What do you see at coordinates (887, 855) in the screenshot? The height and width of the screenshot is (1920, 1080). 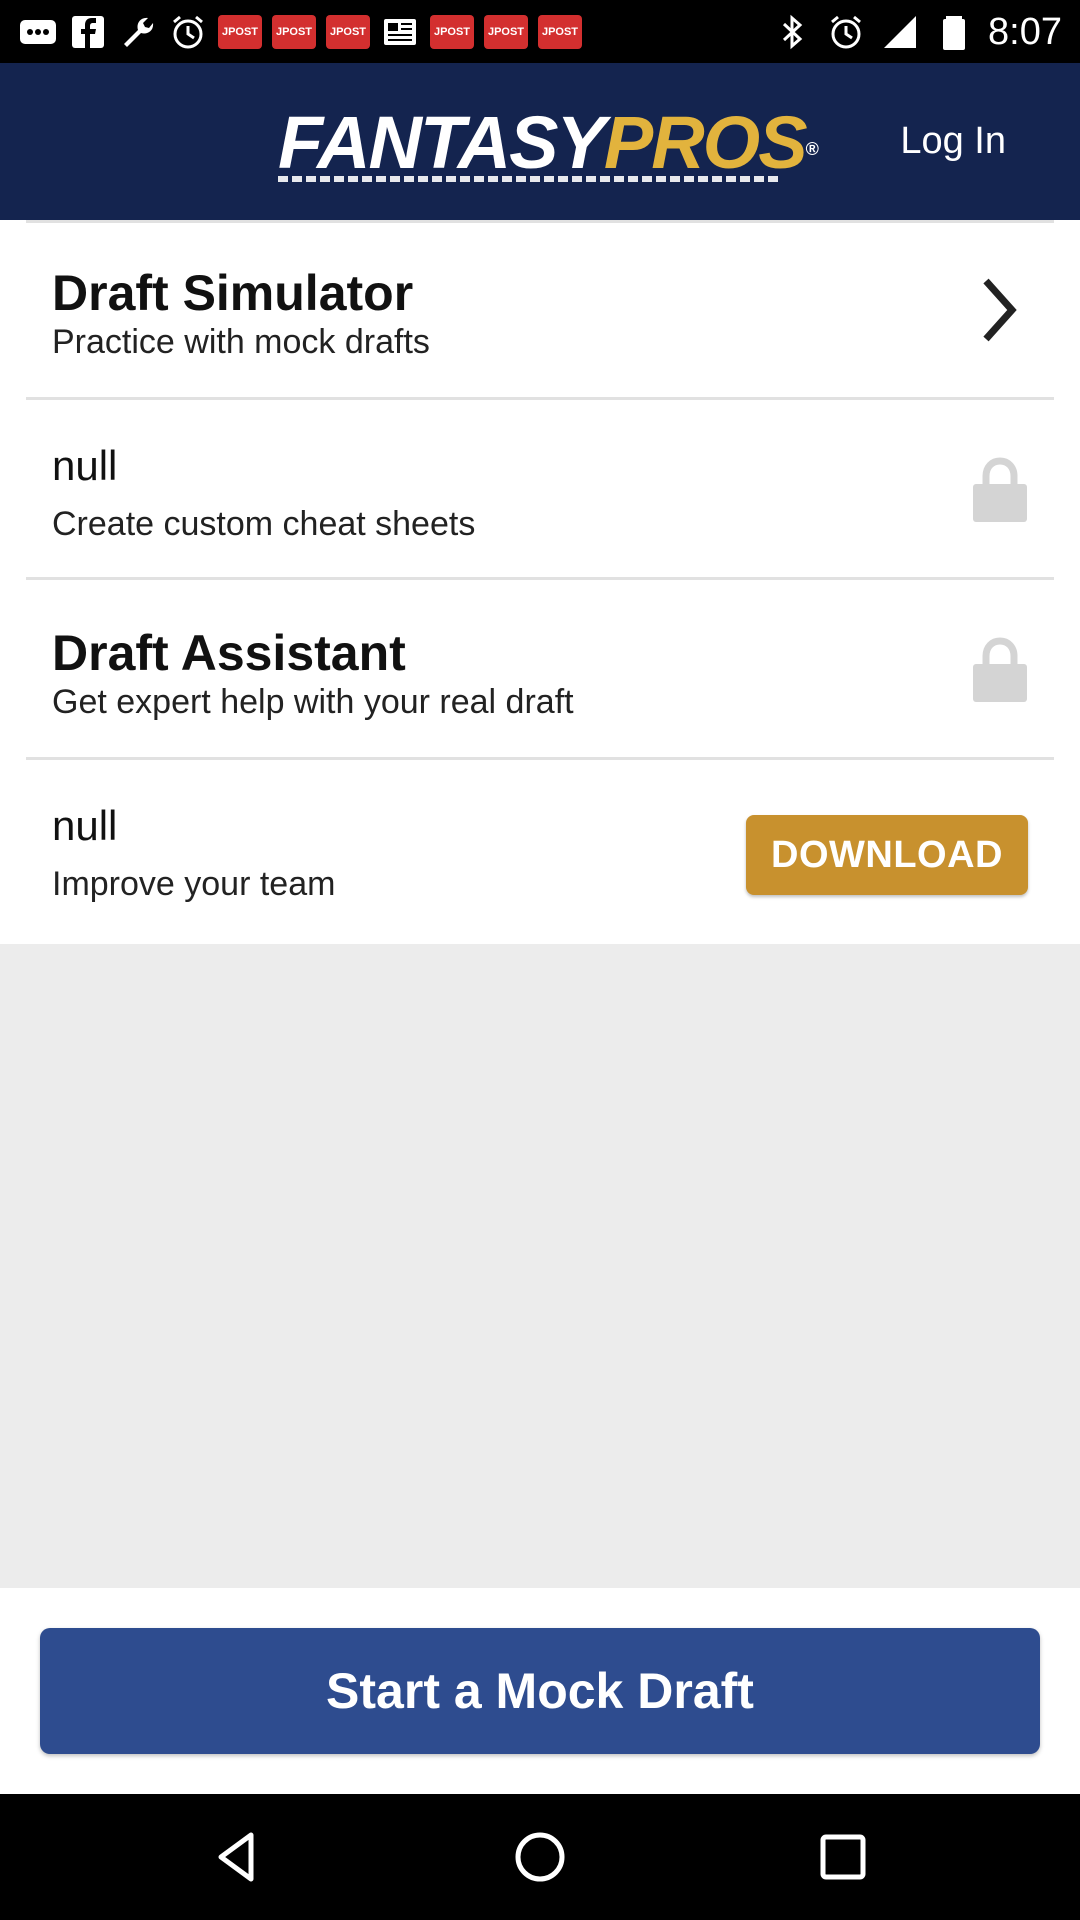 I see `download-button: DOWNLOAD` at bounding box center [887, 855].